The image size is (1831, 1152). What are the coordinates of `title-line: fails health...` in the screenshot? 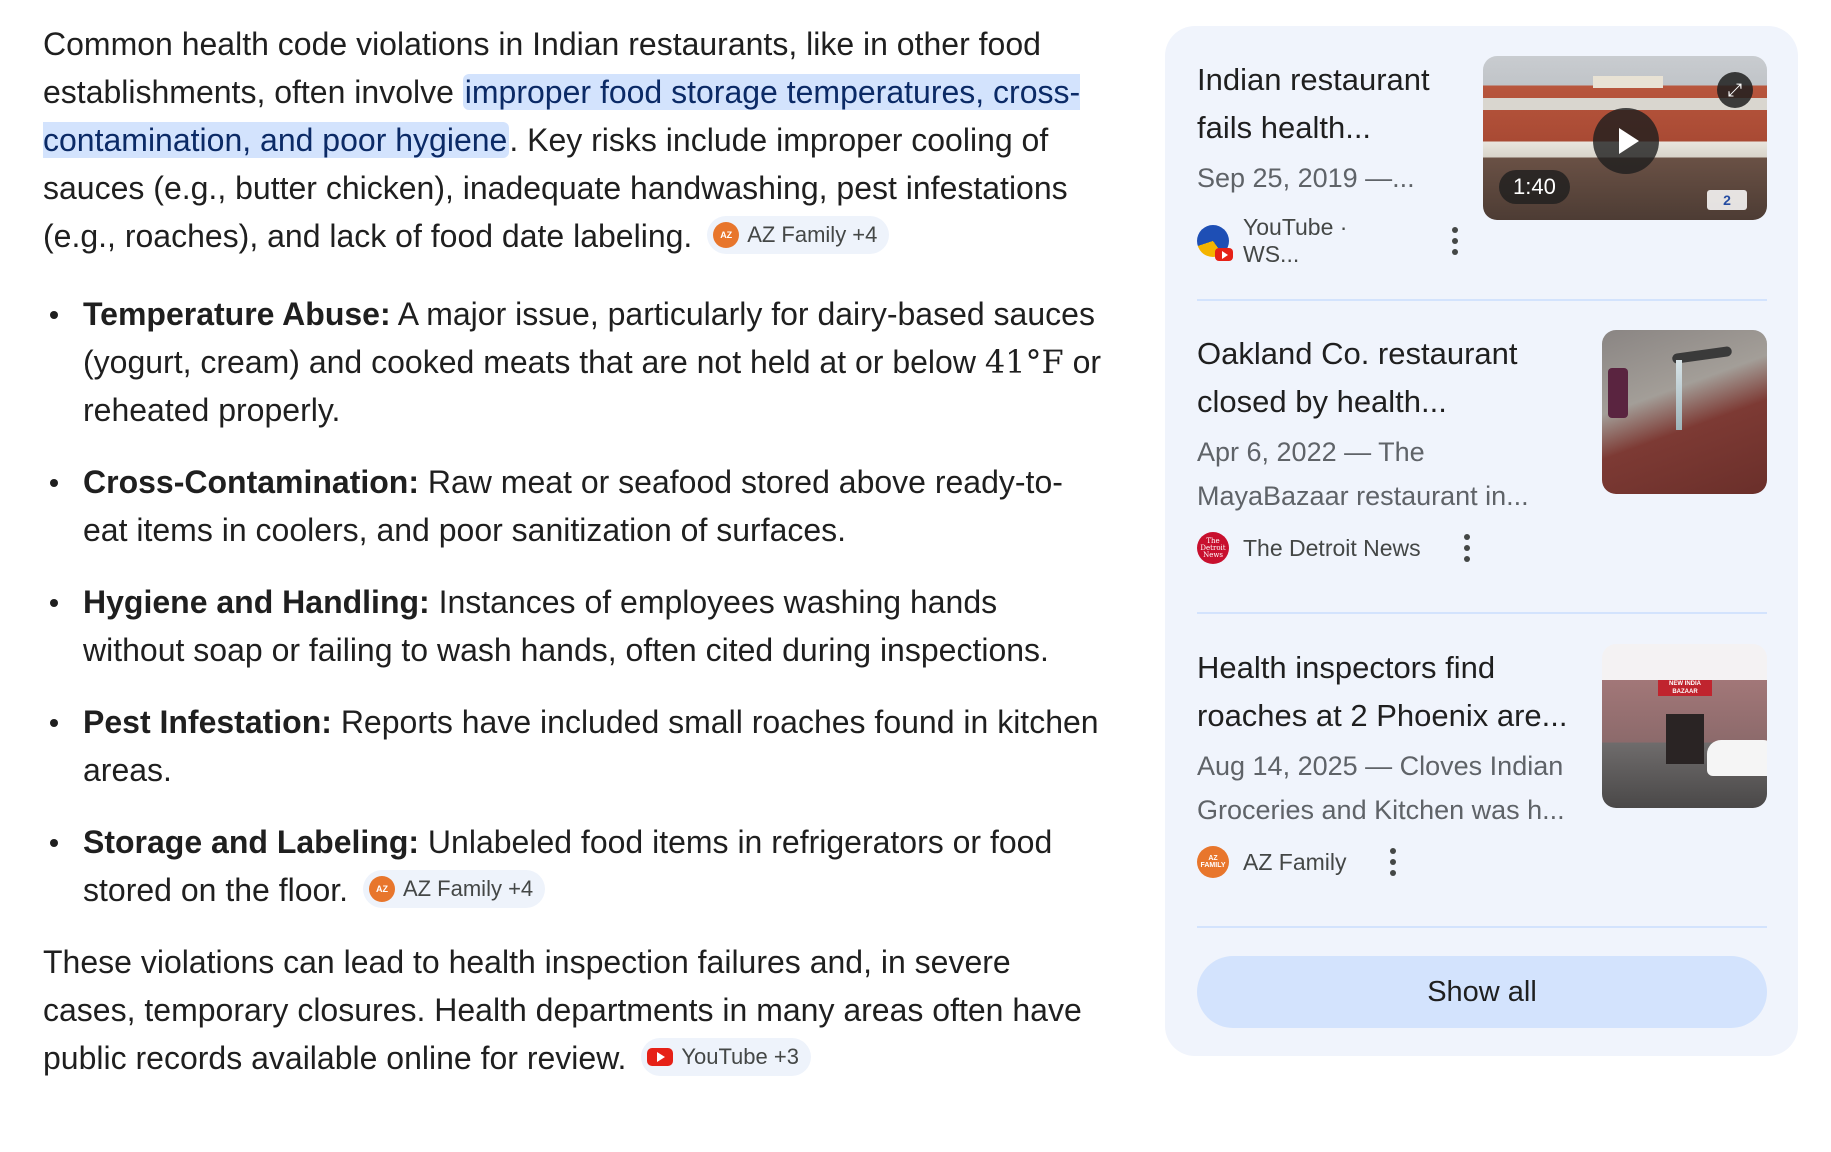 It's located at (1284, 127).